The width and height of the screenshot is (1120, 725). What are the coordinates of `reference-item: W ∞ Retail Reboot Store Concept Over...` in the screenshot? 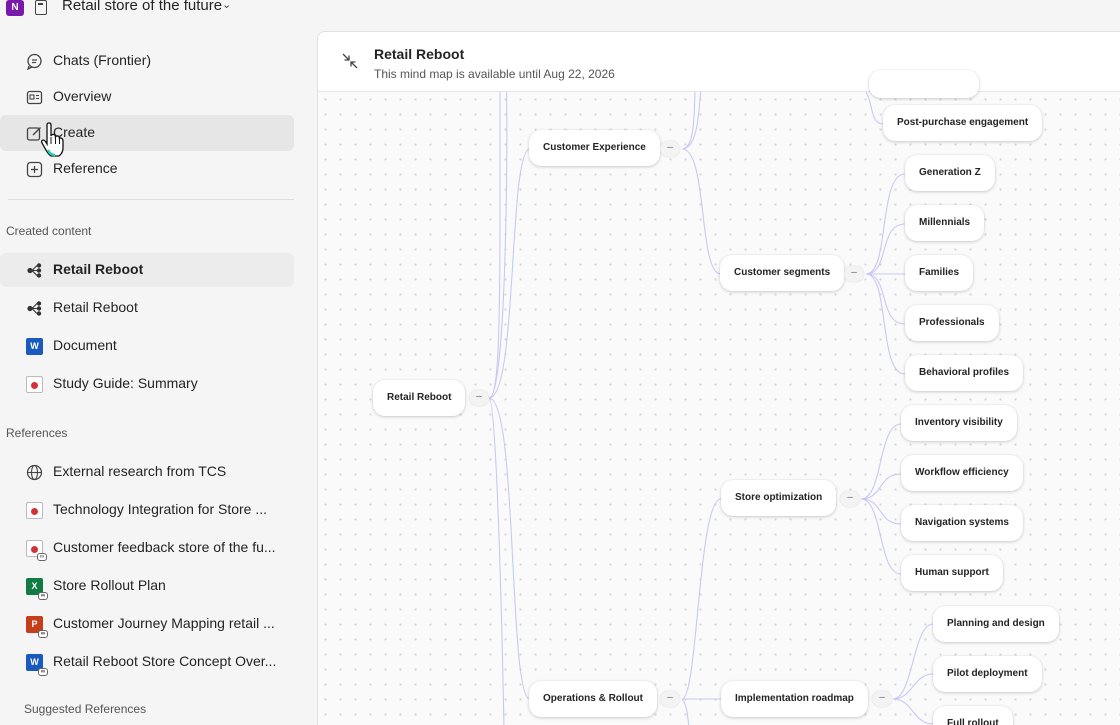 It's located at (147, 662).